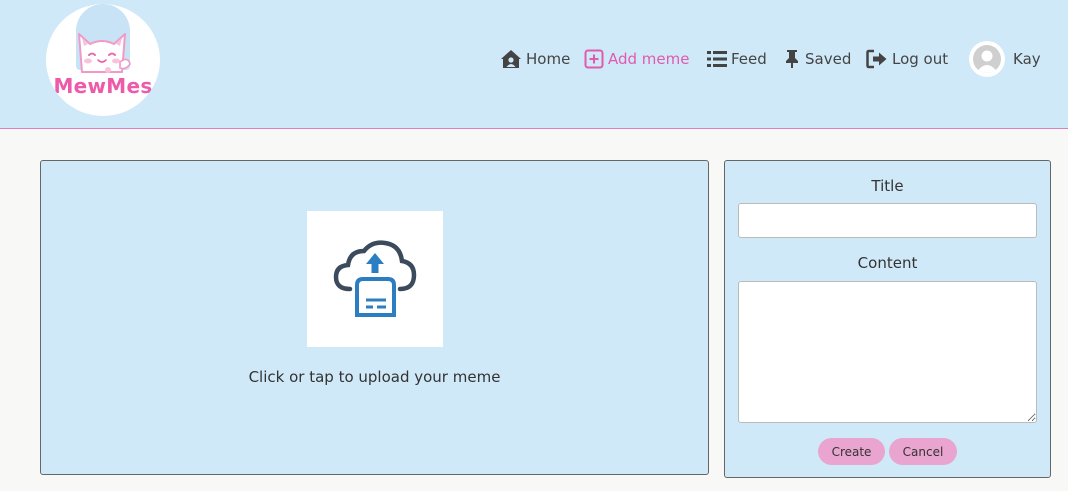 The width and height of the screenshot is (1068, 491). I want to click on user-icon, so click(987, 61).